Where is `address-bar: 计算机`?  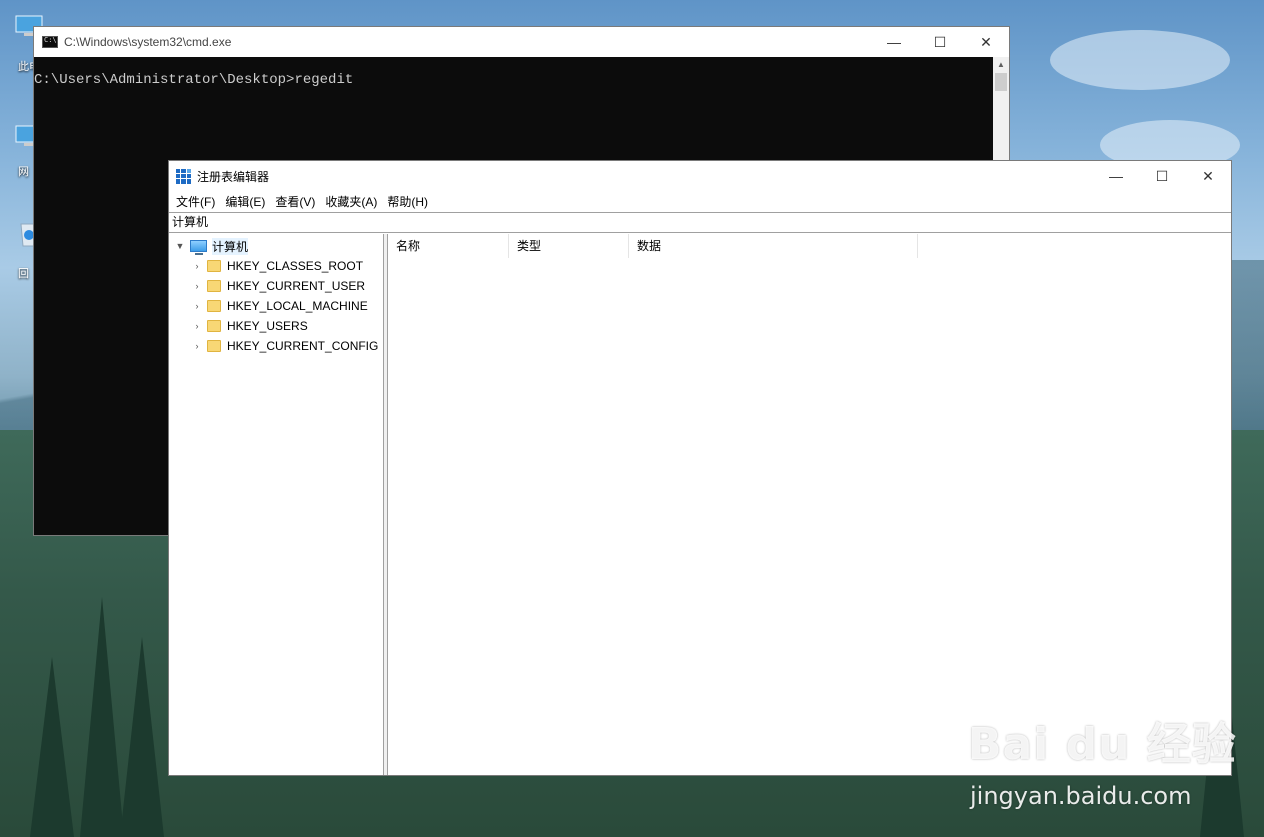 address-bar: 计算机 is located at coordinates (700, 222).